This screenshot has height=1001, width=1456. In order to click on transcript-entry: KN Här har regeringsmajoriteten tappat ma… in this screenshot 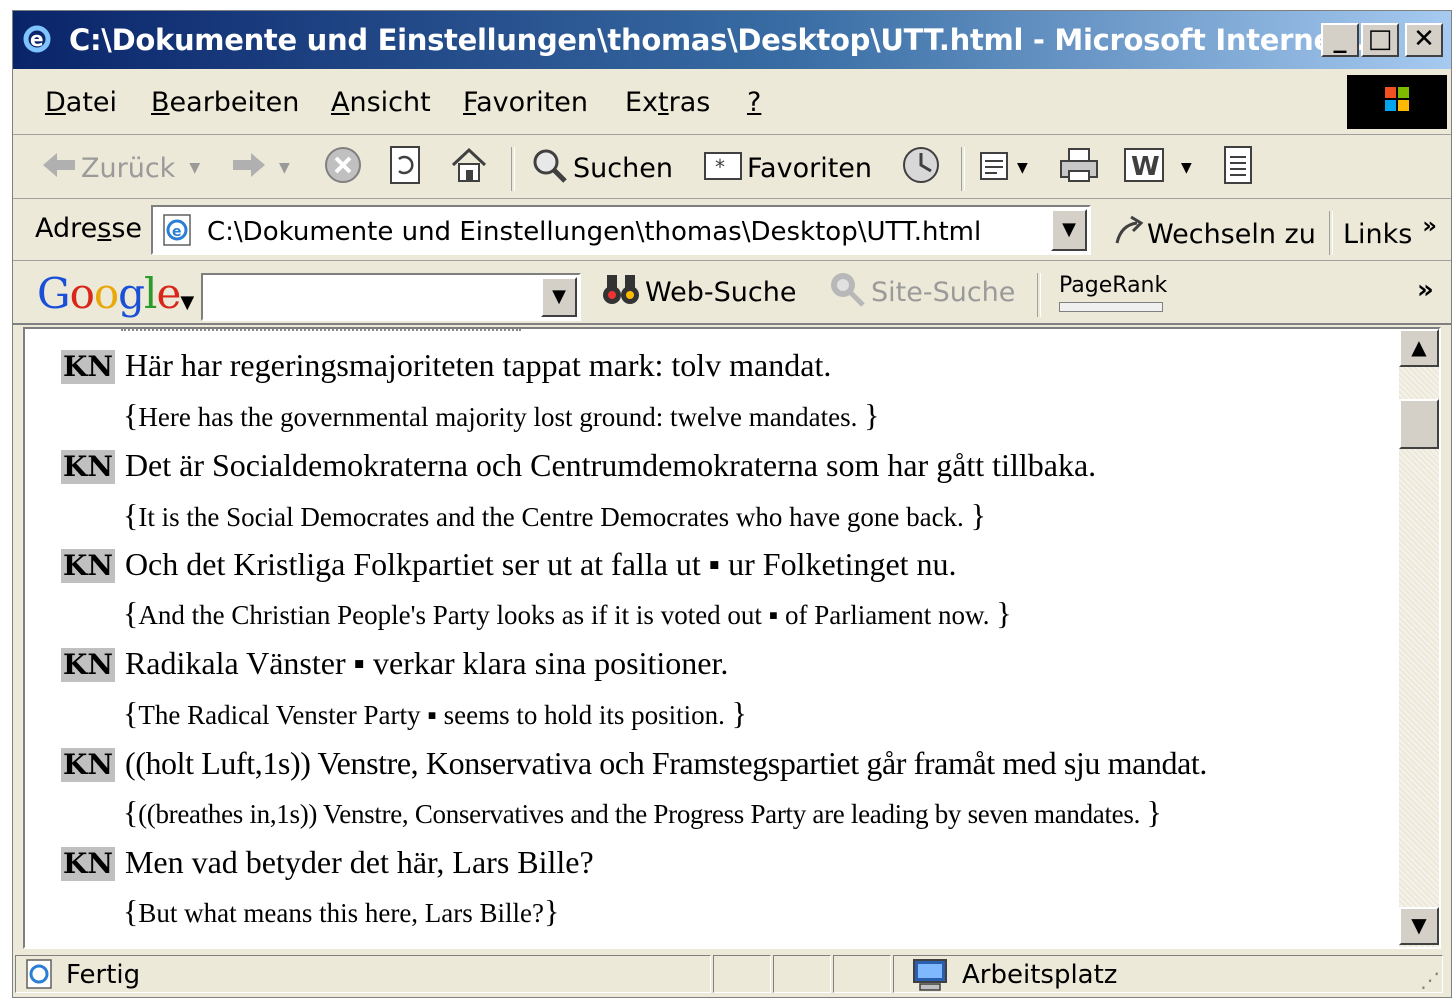, I will do `click(446, 365)`.